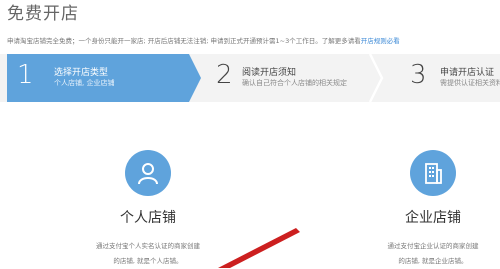 The width and height of the screenshot is (500, 269). What do you see at coordinates (433, 218) in the screenshot?
I see `enterprise-store-title: 企业店铺` at bounding box center [433, 218].